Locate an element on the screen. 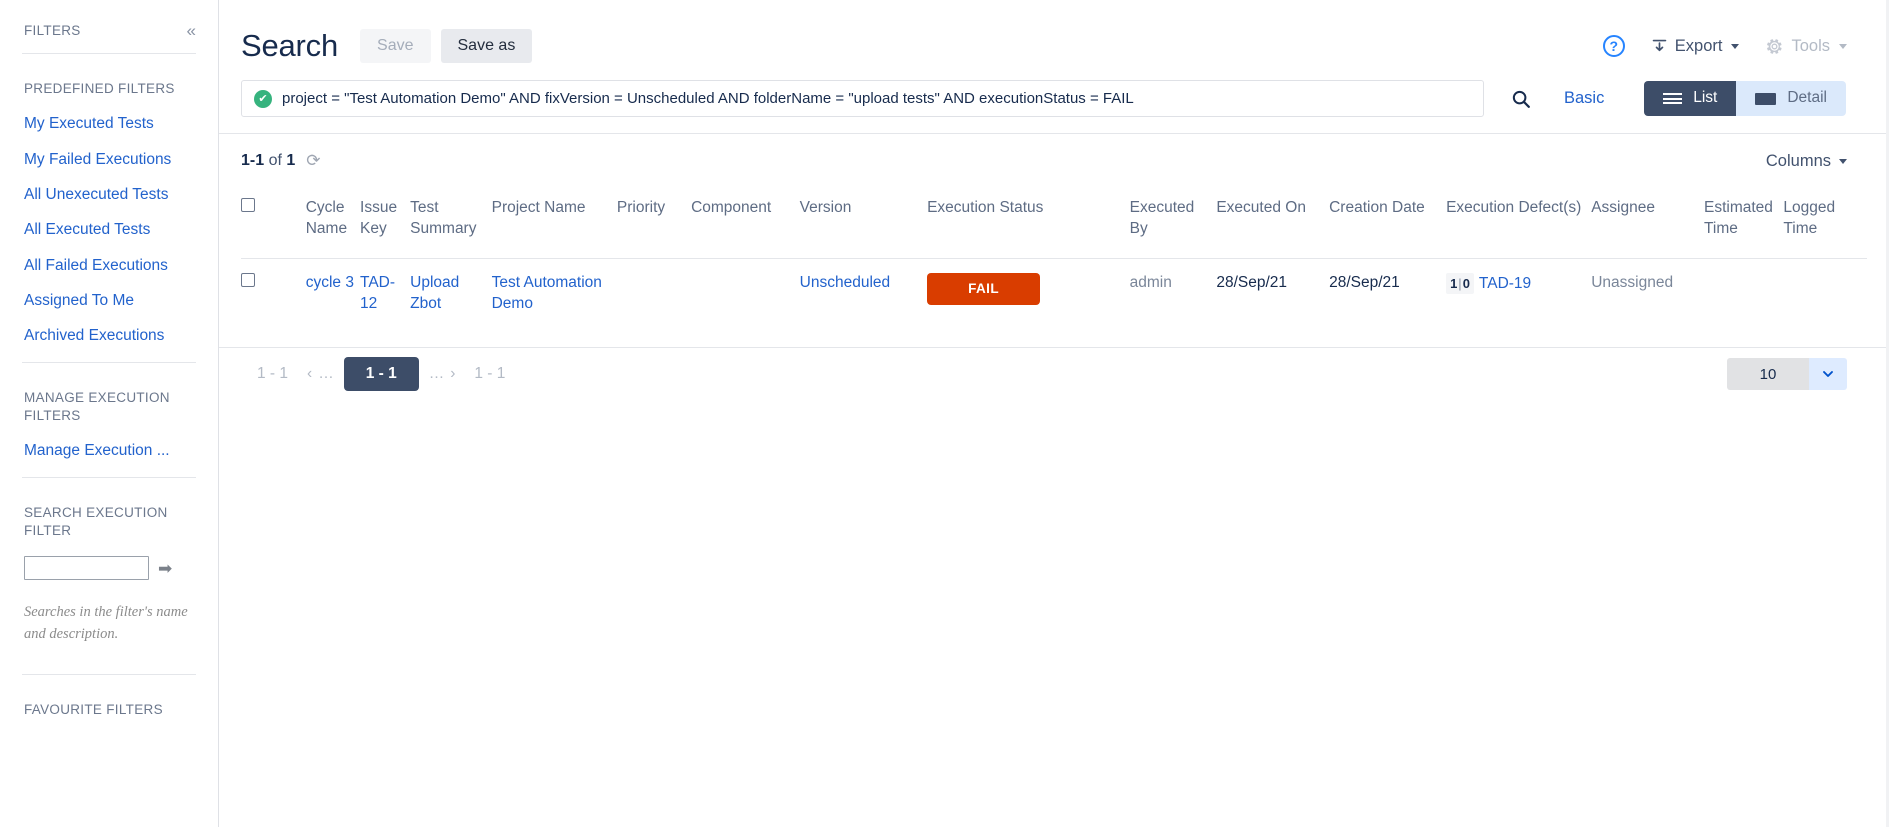 This screenshot has height=827, width=1889. cell-issue-key: TAD-12 is located at coordinates (385, 297).